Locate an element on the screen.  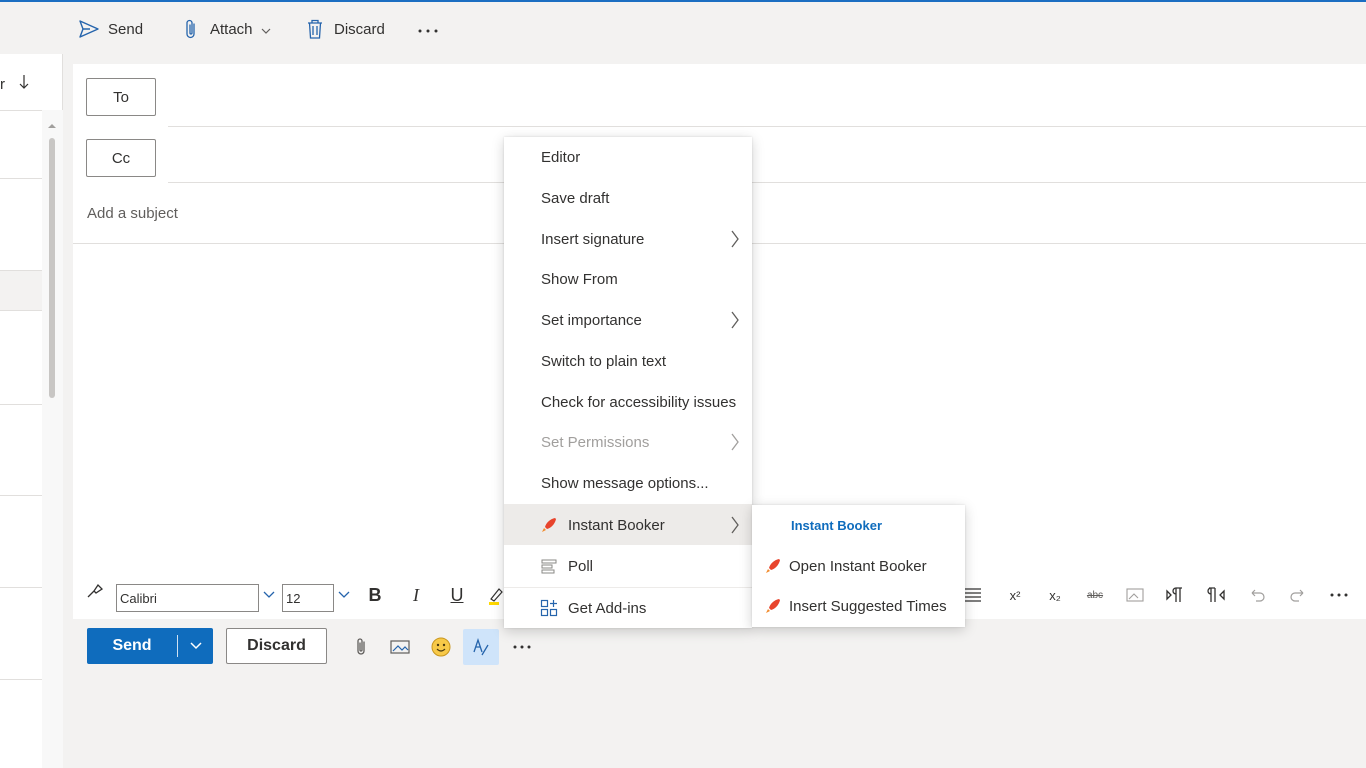
cc-field-underline is located at coordinates (767, 182).